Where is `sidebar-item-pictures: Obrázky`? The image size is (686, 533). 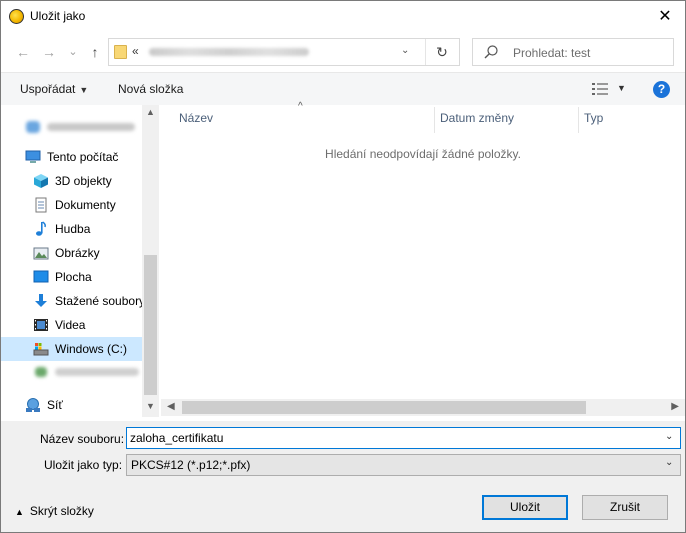 sidebar-item-pictures: Obrázky is located at coordinates (87, 253).